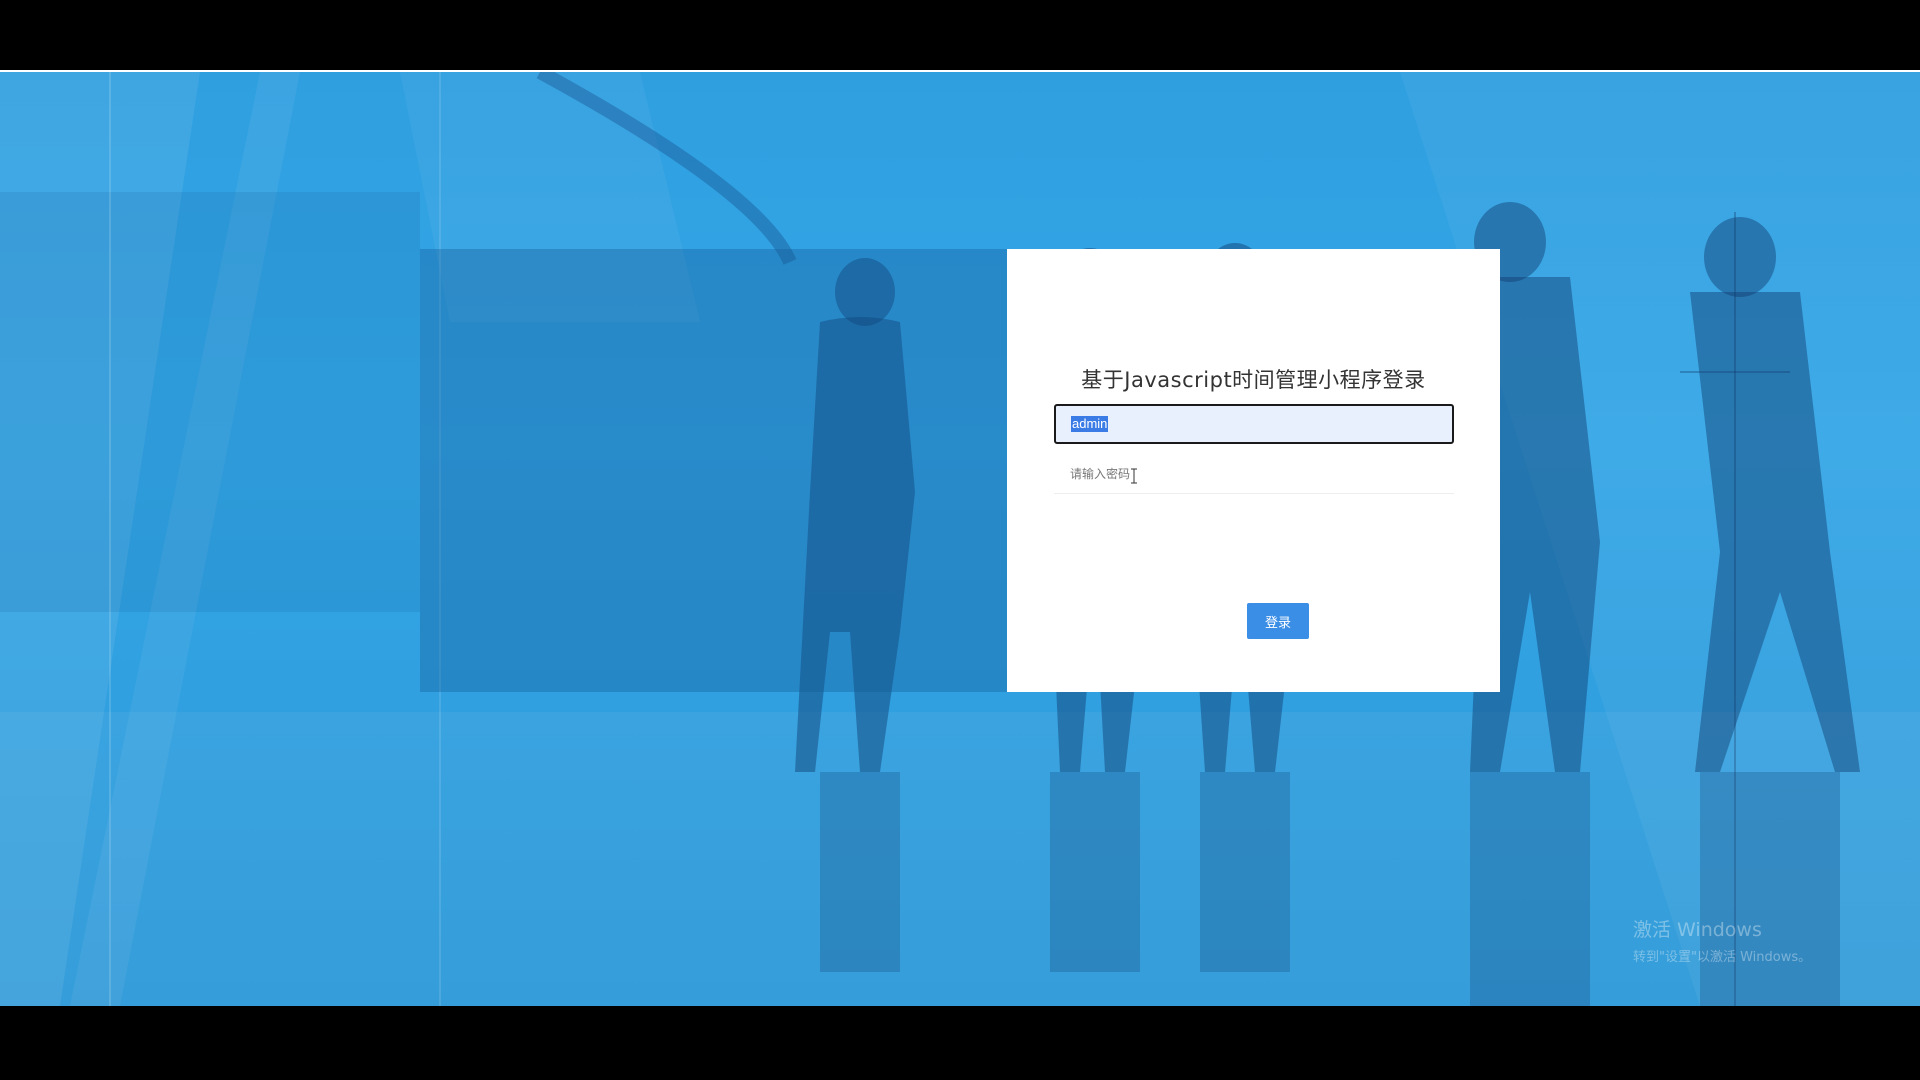 This screenshot has height=1080, width=1920. Describe the element at coordinates (1254, 474) in the screenshot. I see `password-input` at that location.